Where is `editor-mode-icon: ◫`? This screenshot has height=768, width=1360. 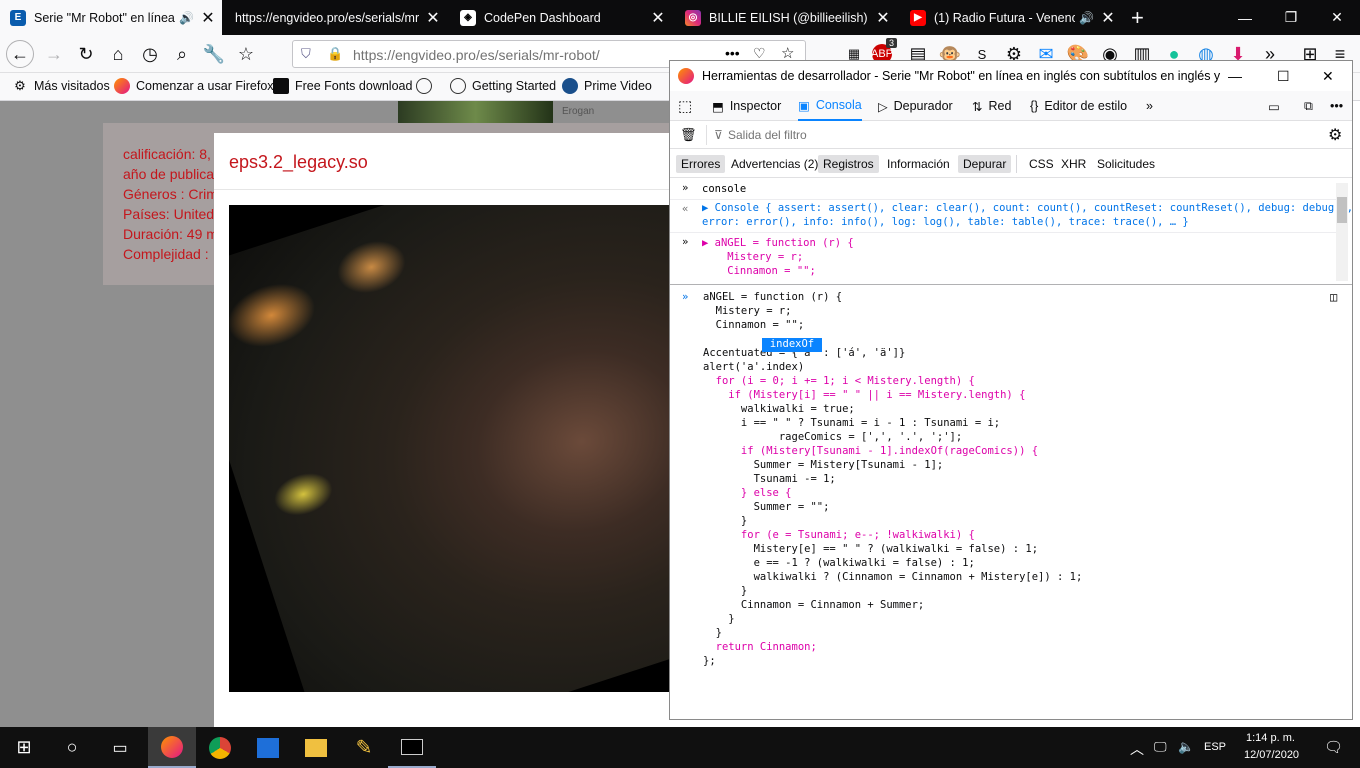 editor-mode-icon: ◫ is located at coordinates (1333, 297).